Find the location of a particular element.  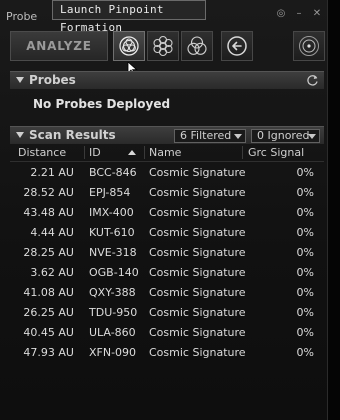

spread-formation-icon is located at coordinates (163, 46).